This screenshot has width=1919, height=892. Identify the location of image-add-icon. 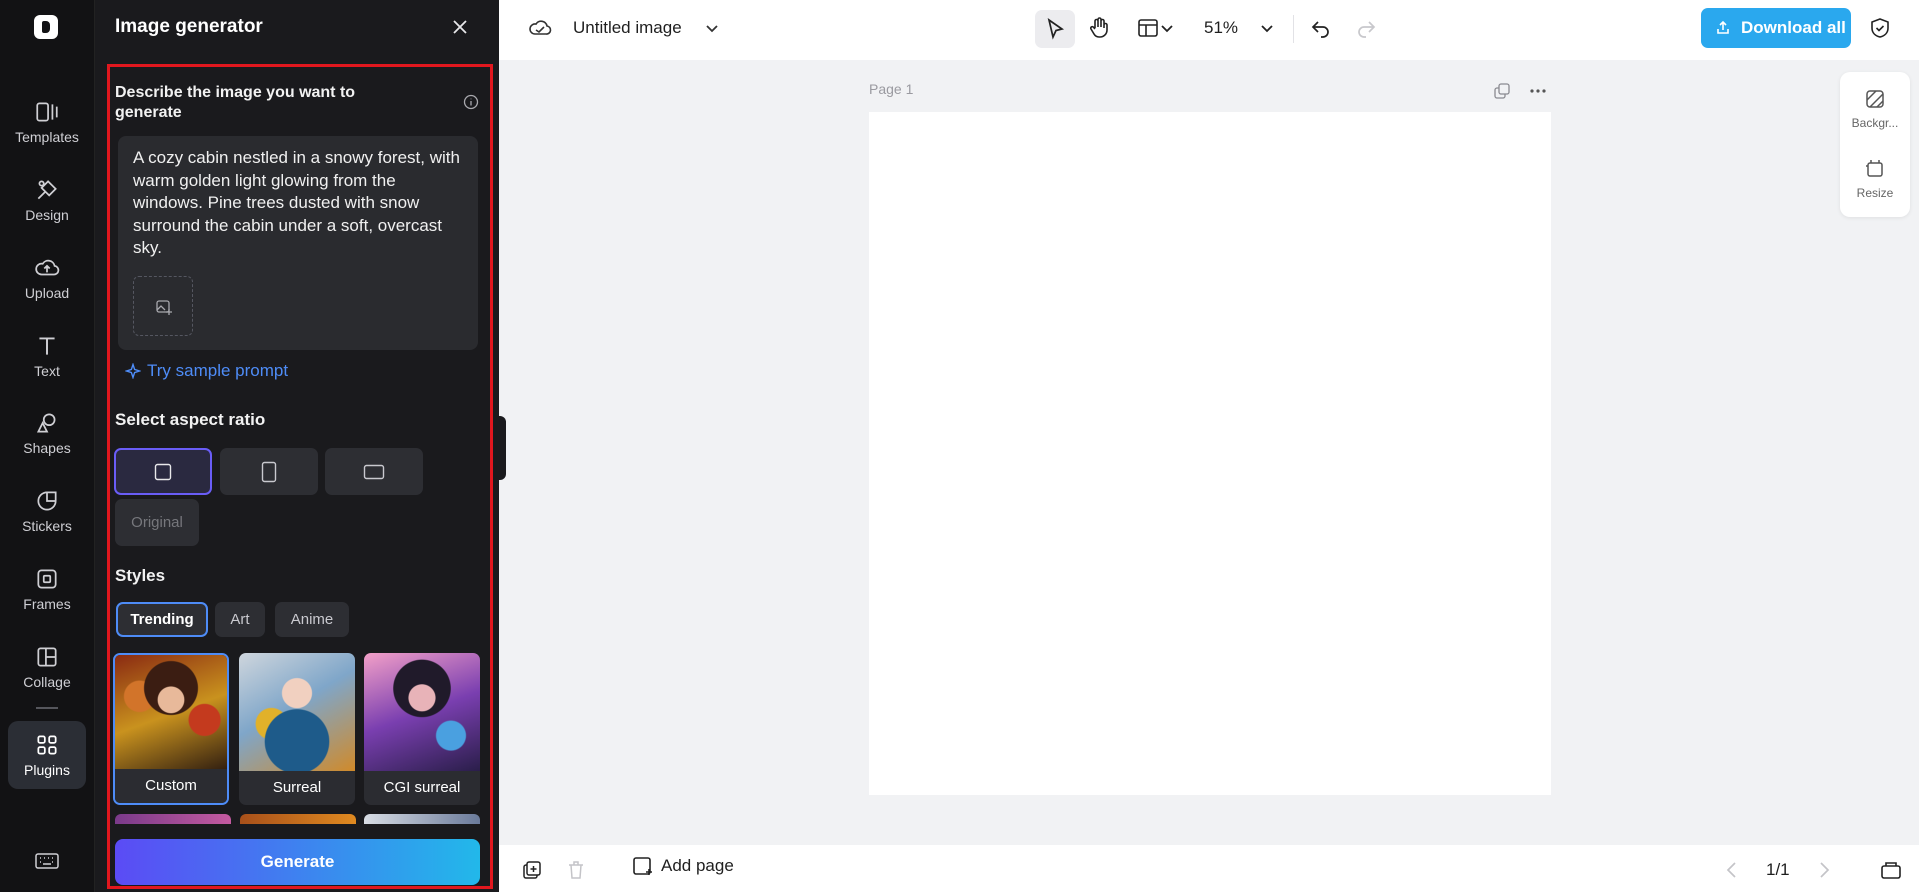
(164, 307).